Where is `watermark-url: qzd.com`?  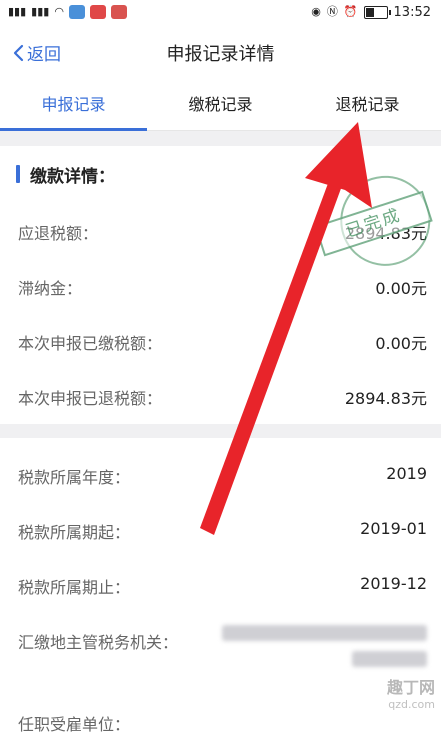 watermark-url: qzd.com is located at coordinates (411, 704).